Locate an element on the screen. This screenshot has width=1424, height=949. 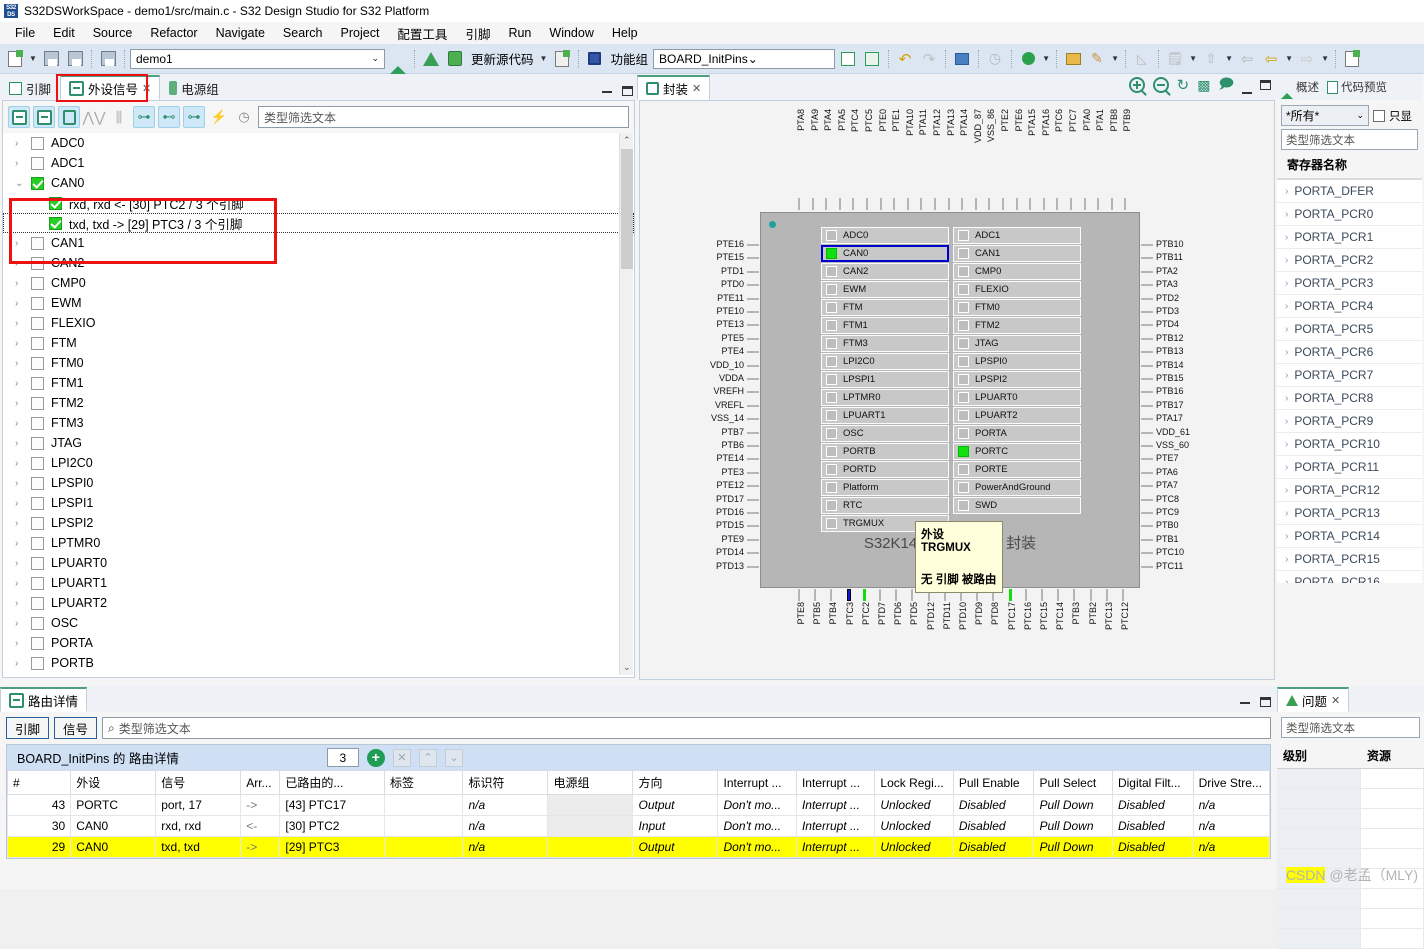
pin-label-ptd17: PTD17 is located at coordinates (714, 499).